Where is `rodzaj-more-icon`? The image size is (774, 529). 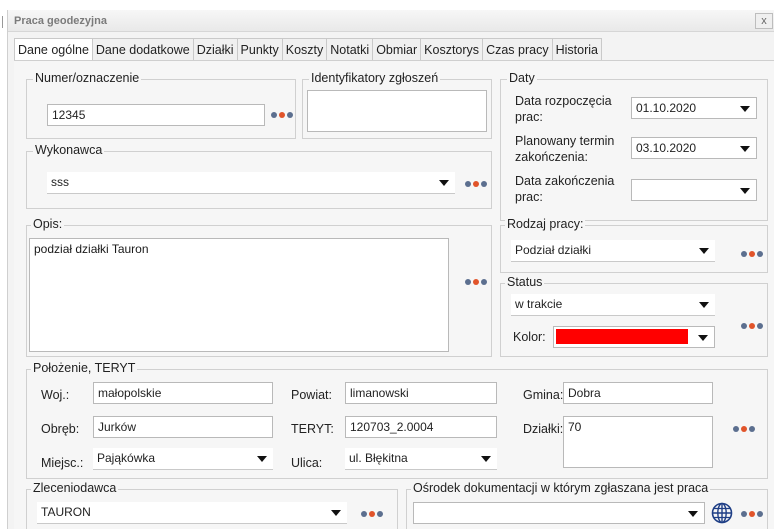 rodzaj-more-icon is located at coordinates (755, 254).